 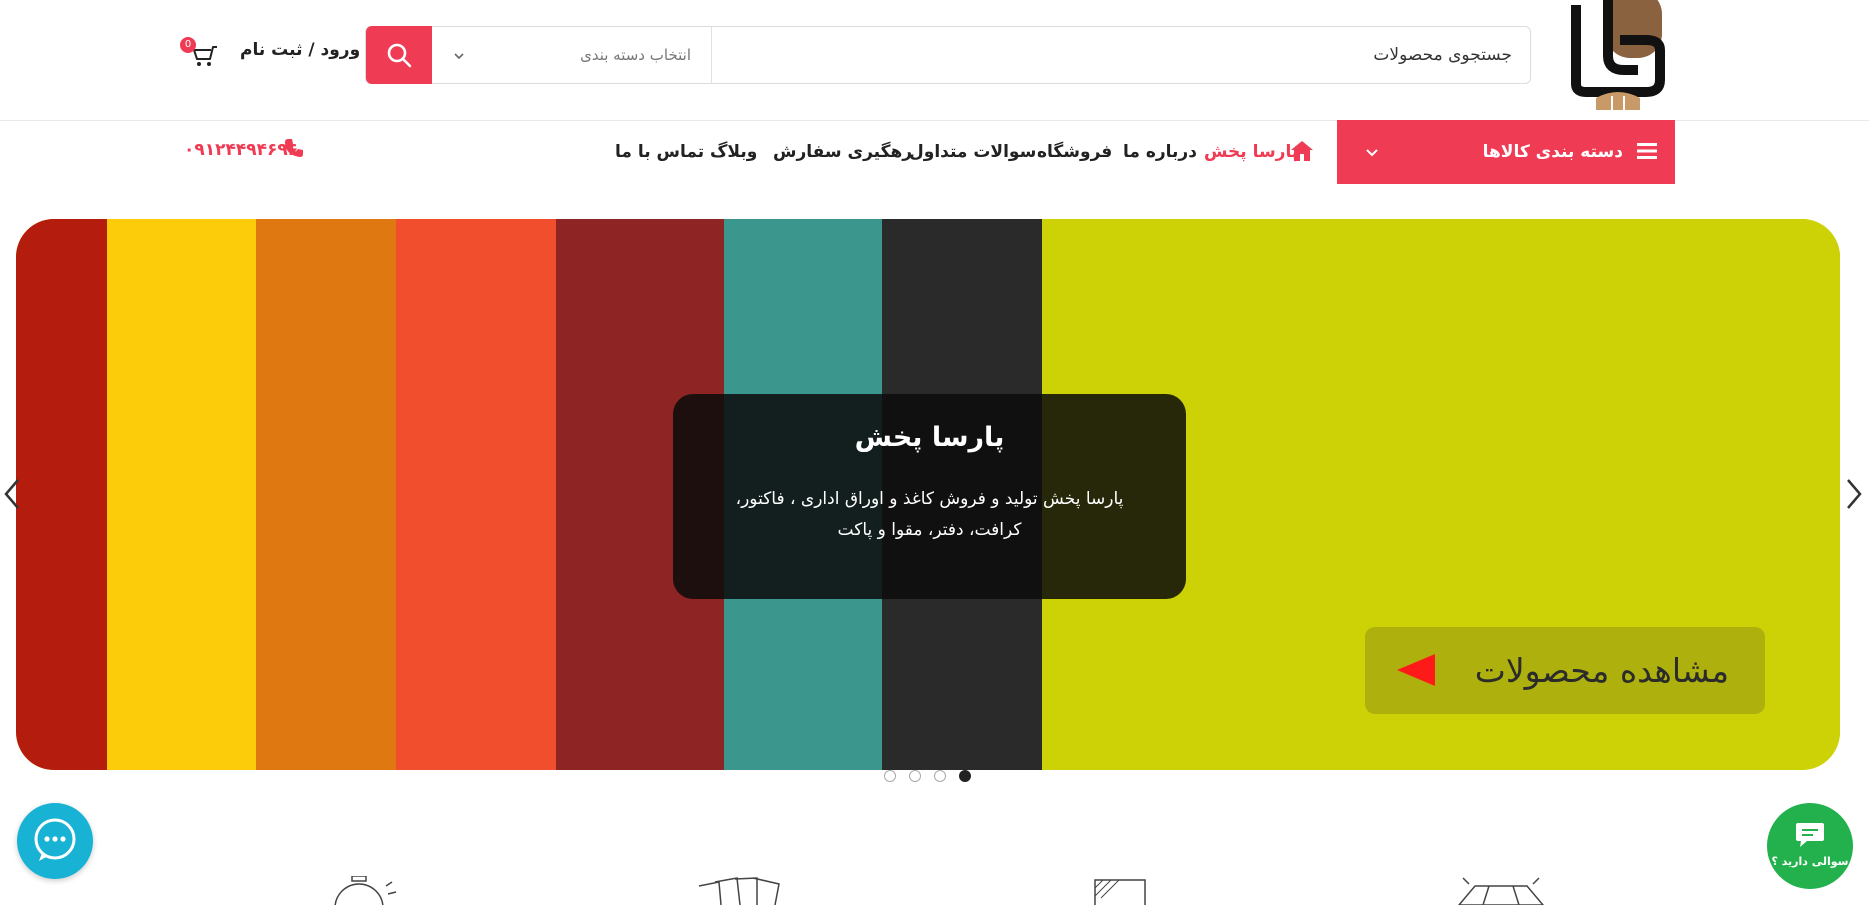 I want to click on papers-icon, so click(x=739, y=891).